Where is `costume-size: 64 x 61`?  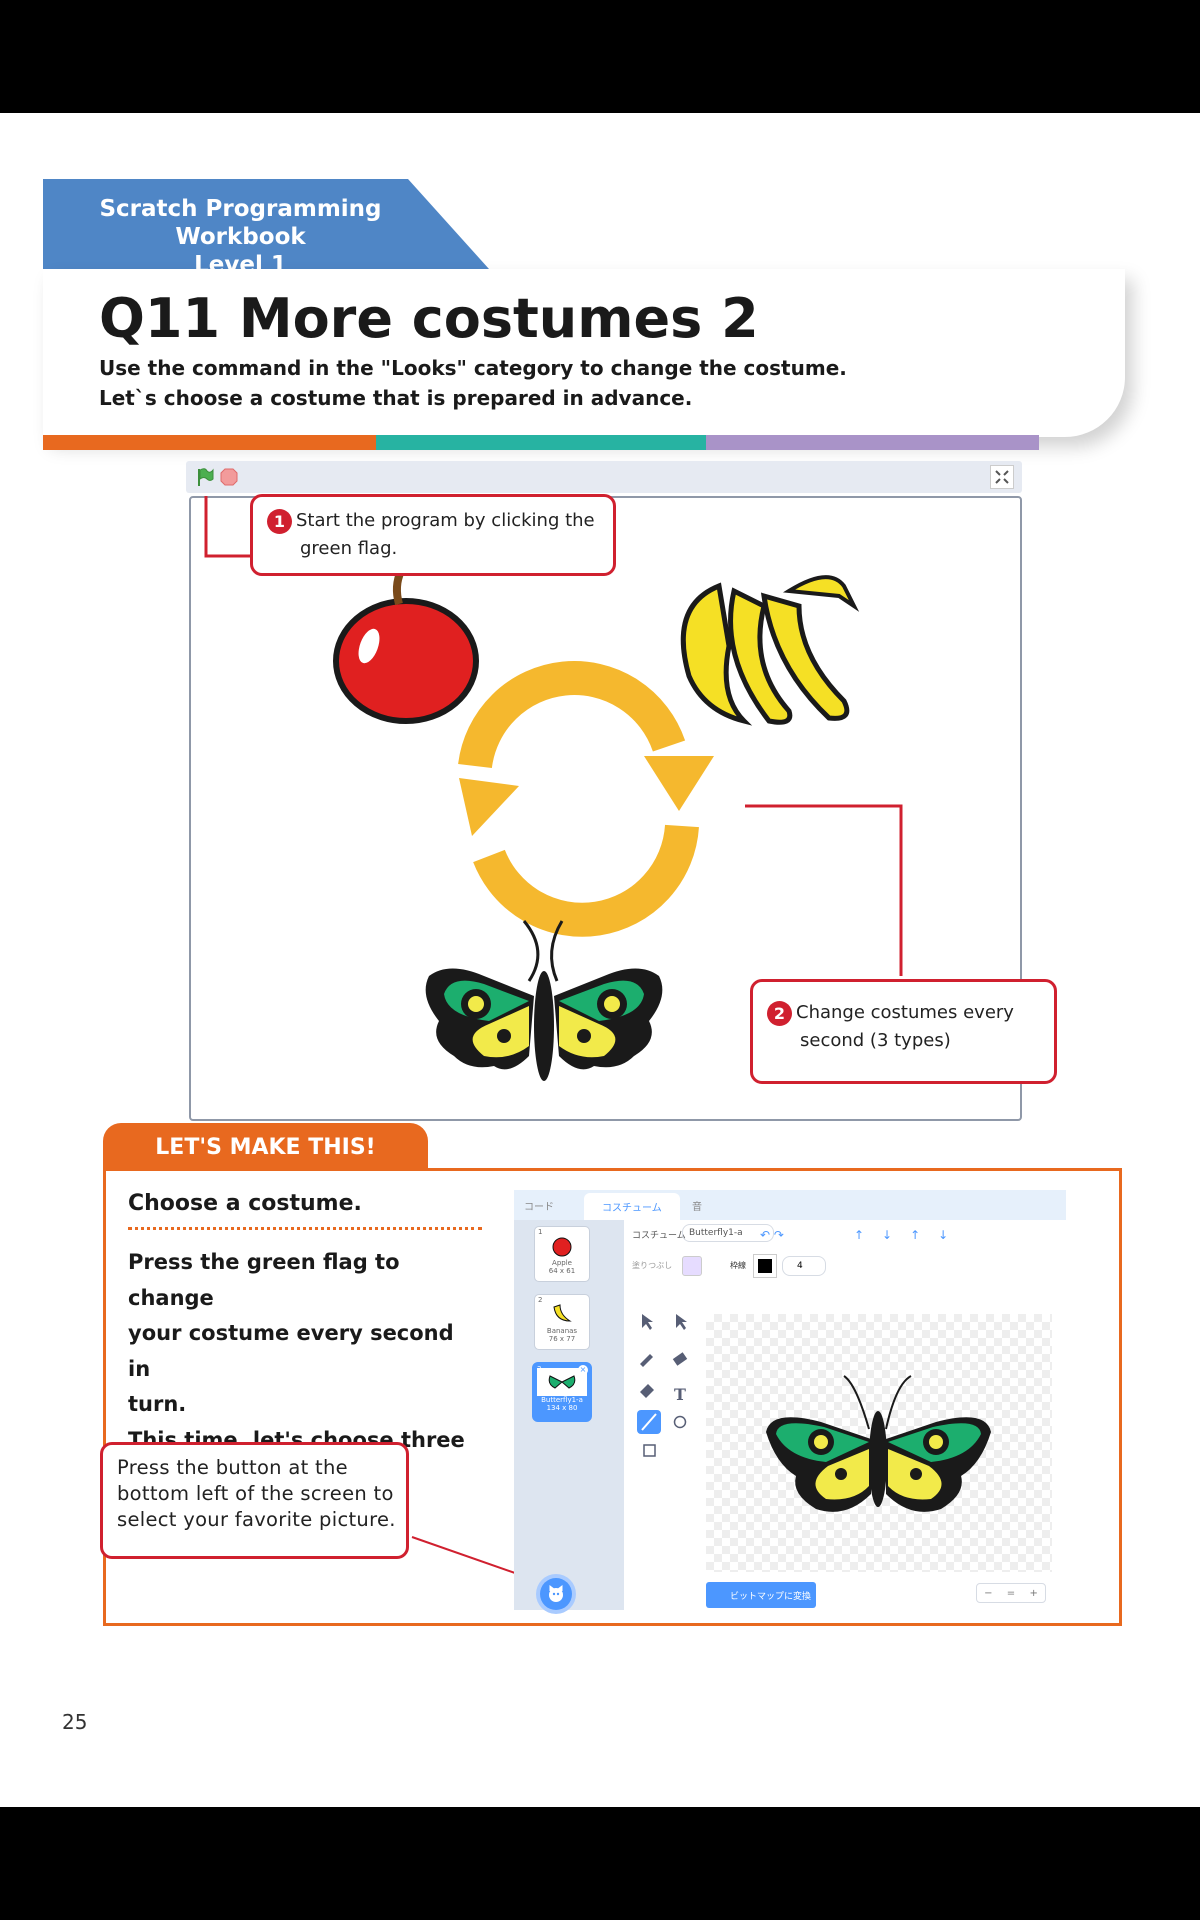 costume-size: 64 x 61 is located at coordinates (562, 1271).